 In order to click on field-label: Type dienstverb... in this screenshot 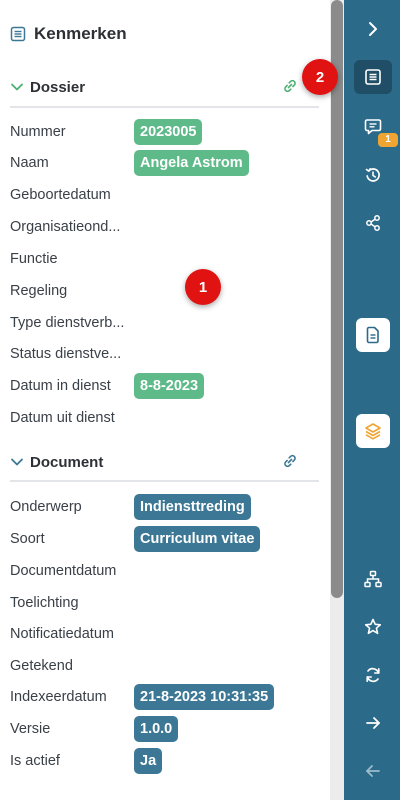, I will do `click(67, 323)`.